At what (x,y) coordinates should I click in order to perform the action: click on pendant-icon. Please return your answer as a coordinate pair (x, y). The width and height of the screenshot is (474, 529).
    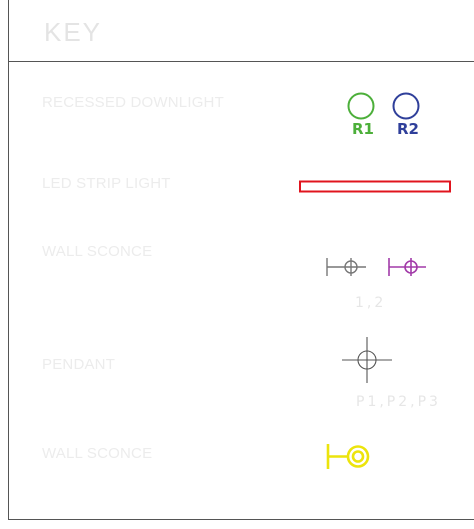
    Looking at the image, I should click on (367, 360).